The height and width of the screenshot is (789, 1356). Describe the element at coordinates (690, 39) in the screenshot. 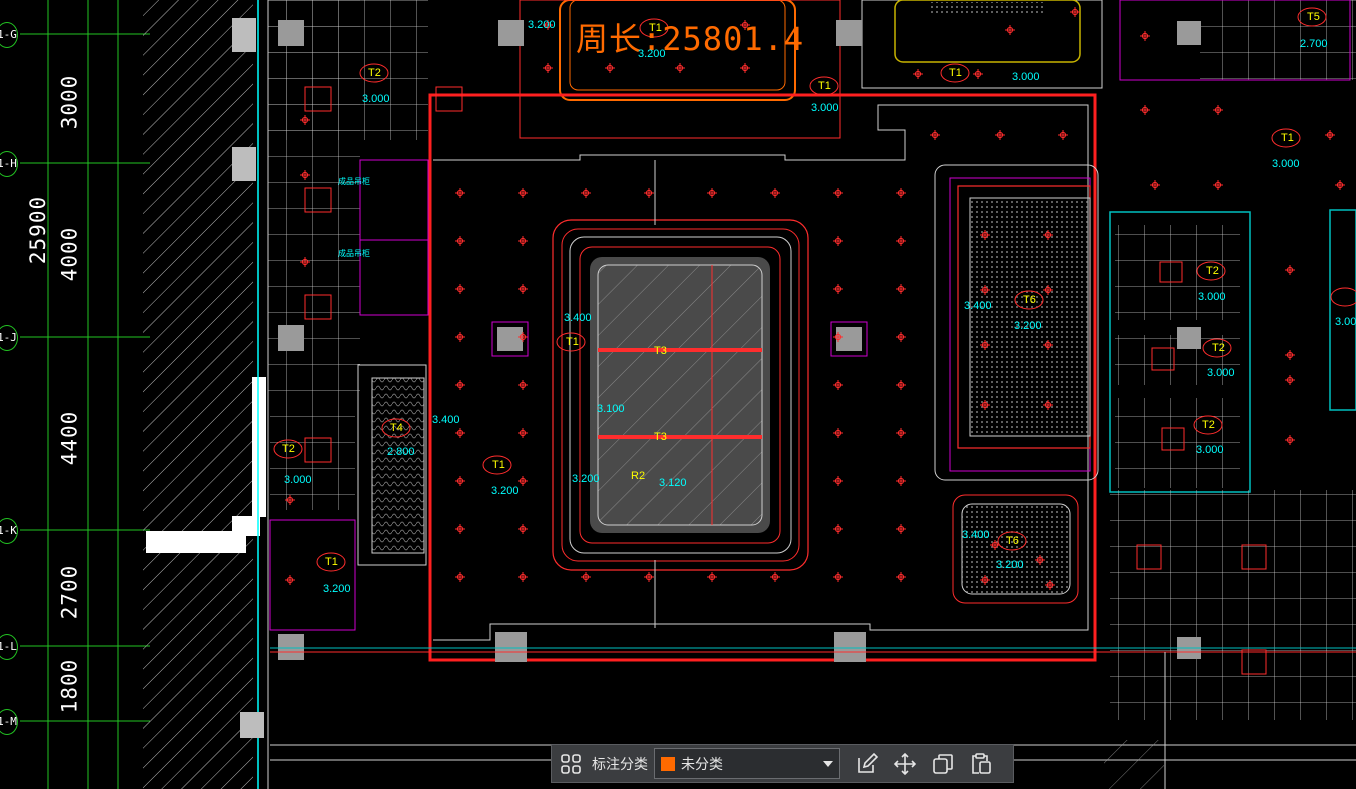

I see `perimeter-text: 周长:25801.4` at that location.